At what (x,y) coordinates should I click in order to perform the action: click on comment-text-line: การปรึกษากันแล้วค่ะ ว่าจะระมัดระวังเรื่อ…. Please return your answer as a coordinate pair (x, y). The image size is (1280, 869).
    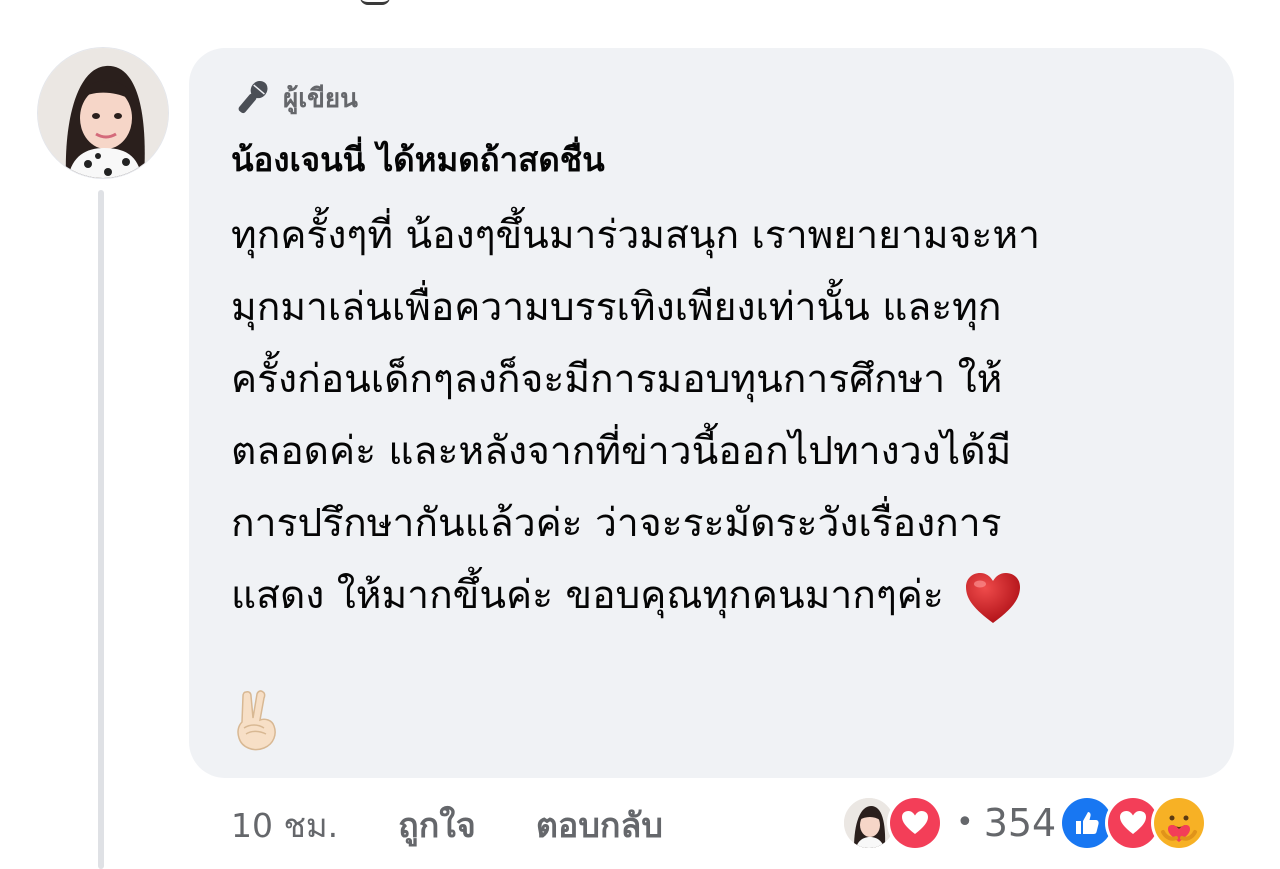
    Looking at the image, I should click on (616, 523).